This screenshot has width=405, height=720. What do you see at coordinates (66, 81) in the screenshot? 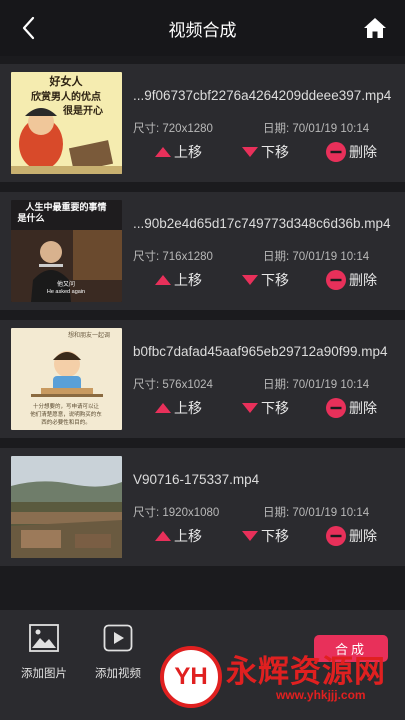
I see `thumb-text-1: 好女人` at bounding box center [66, 81].